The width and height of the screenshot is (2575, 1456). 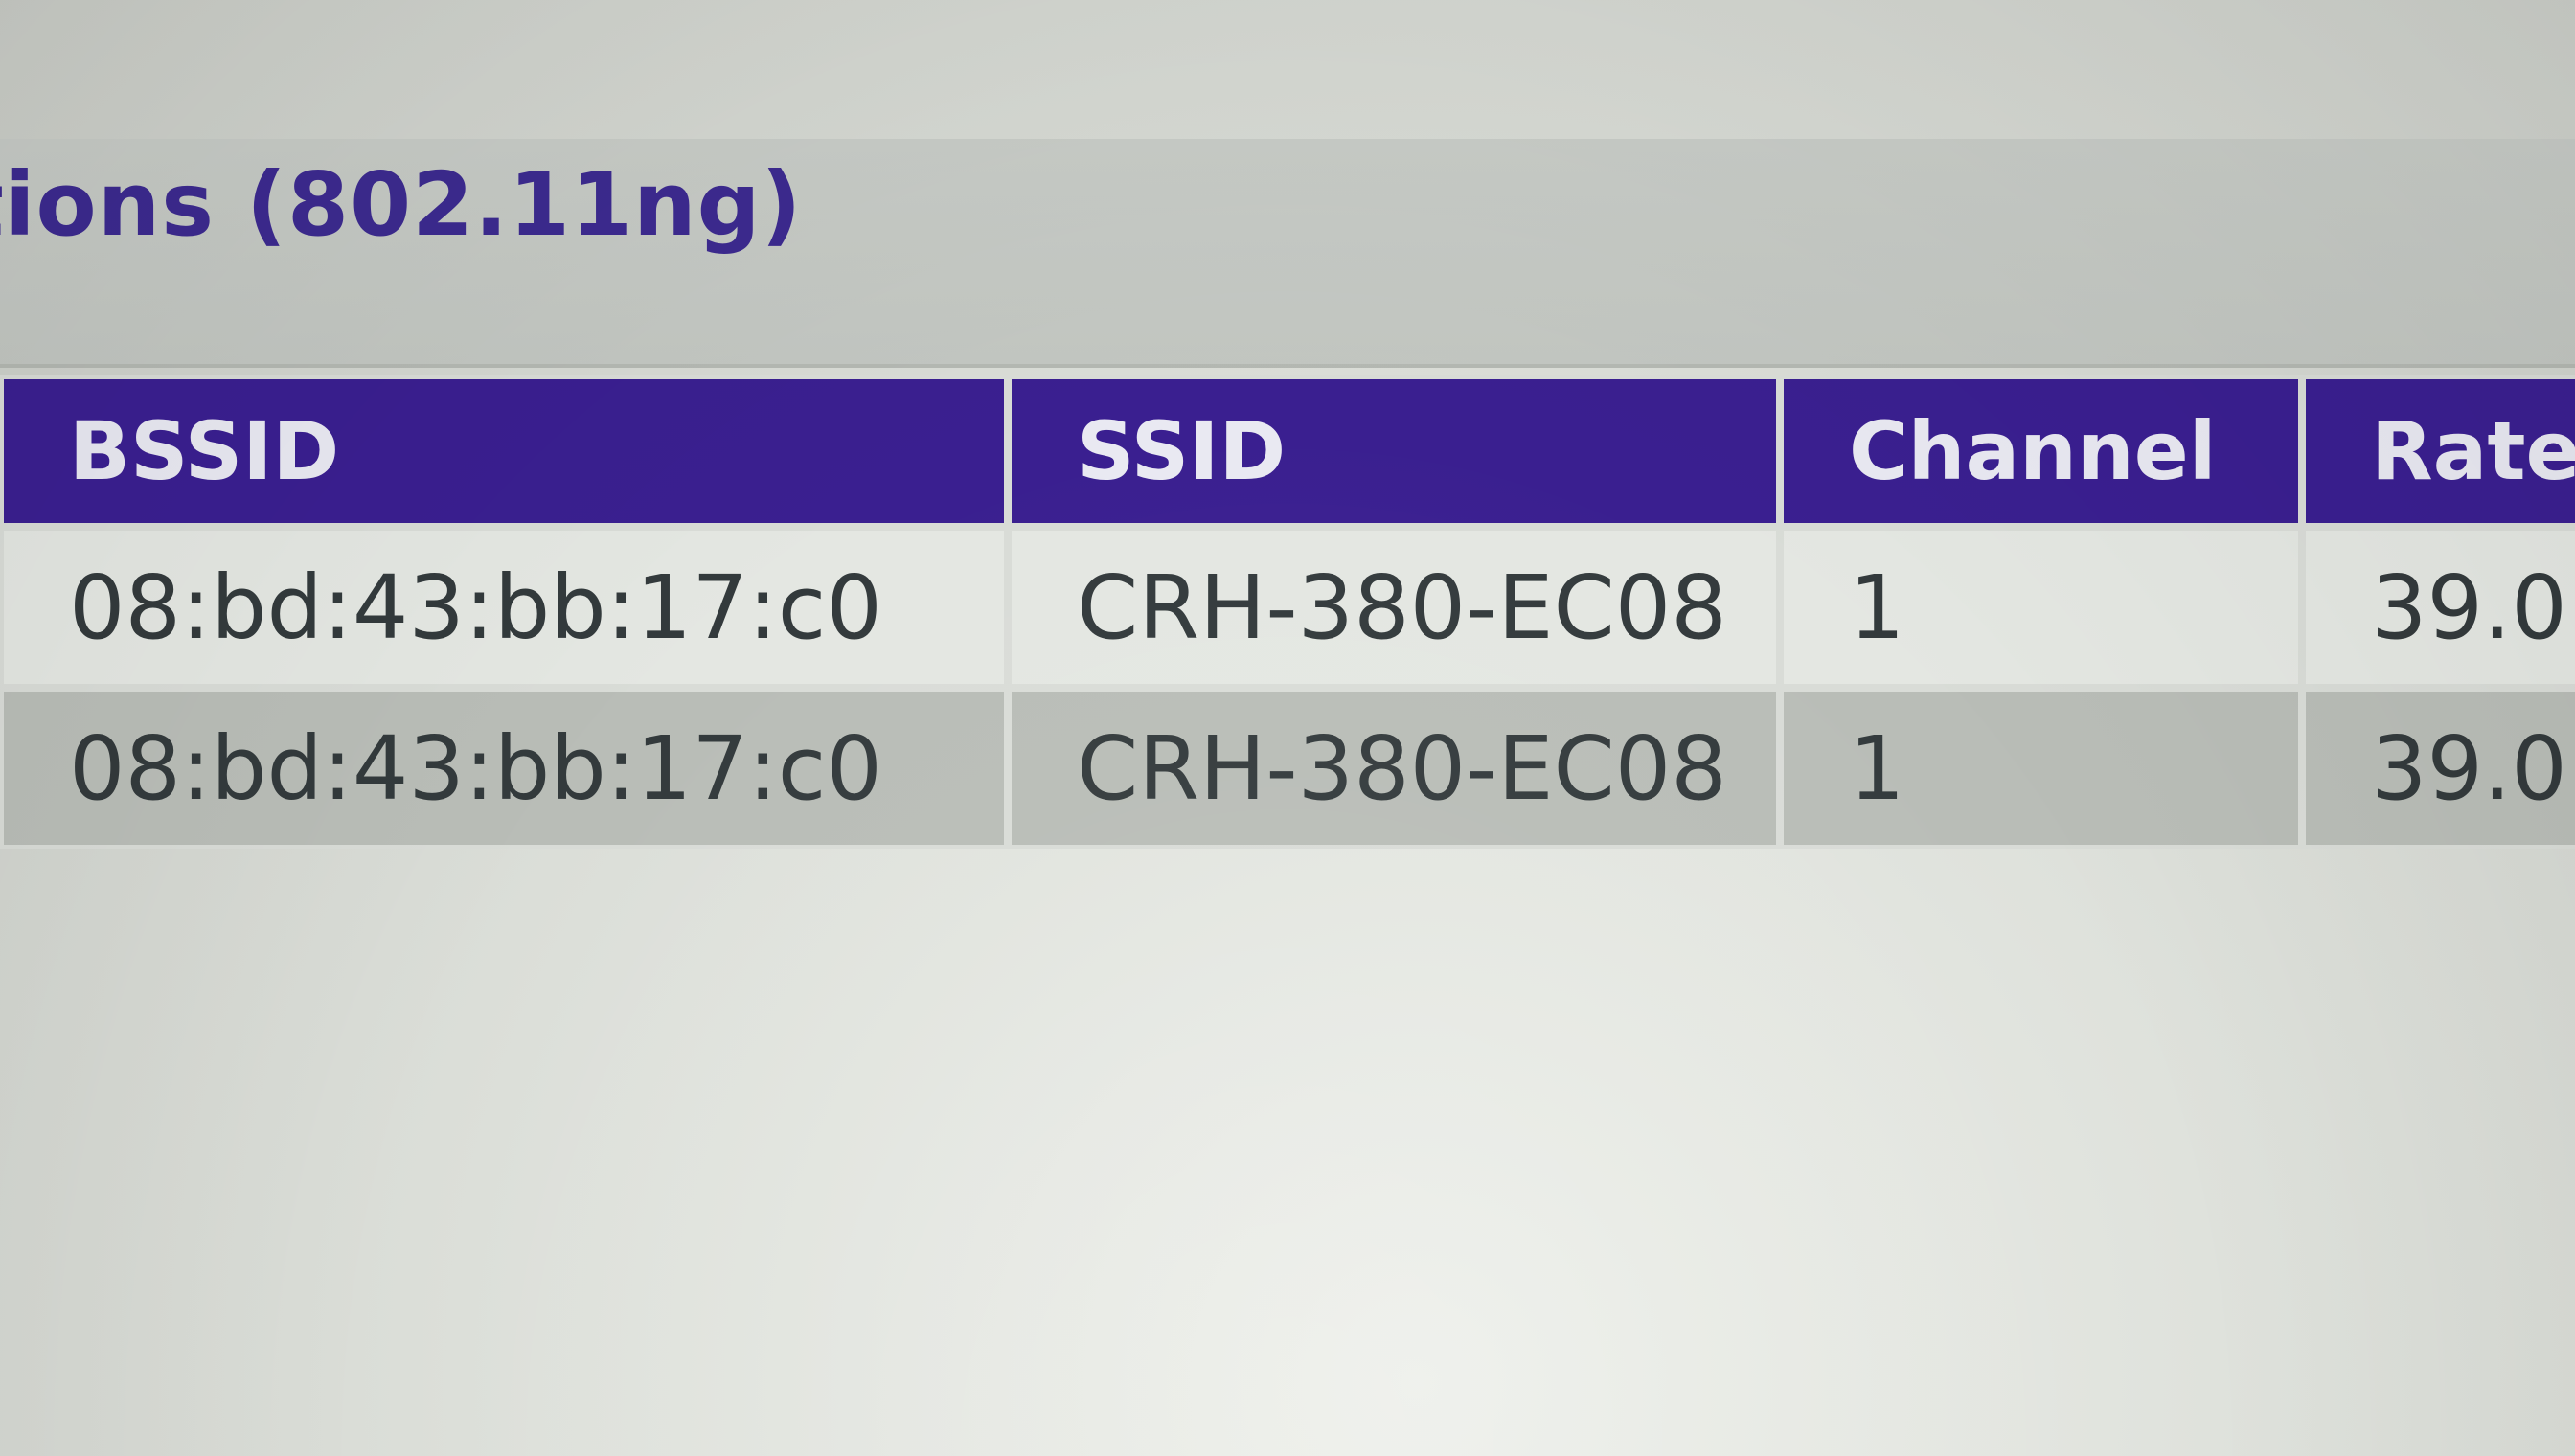 I want to click on table-header-row: BSSID SSID Channel Rate, so click(x=1287, y=451).